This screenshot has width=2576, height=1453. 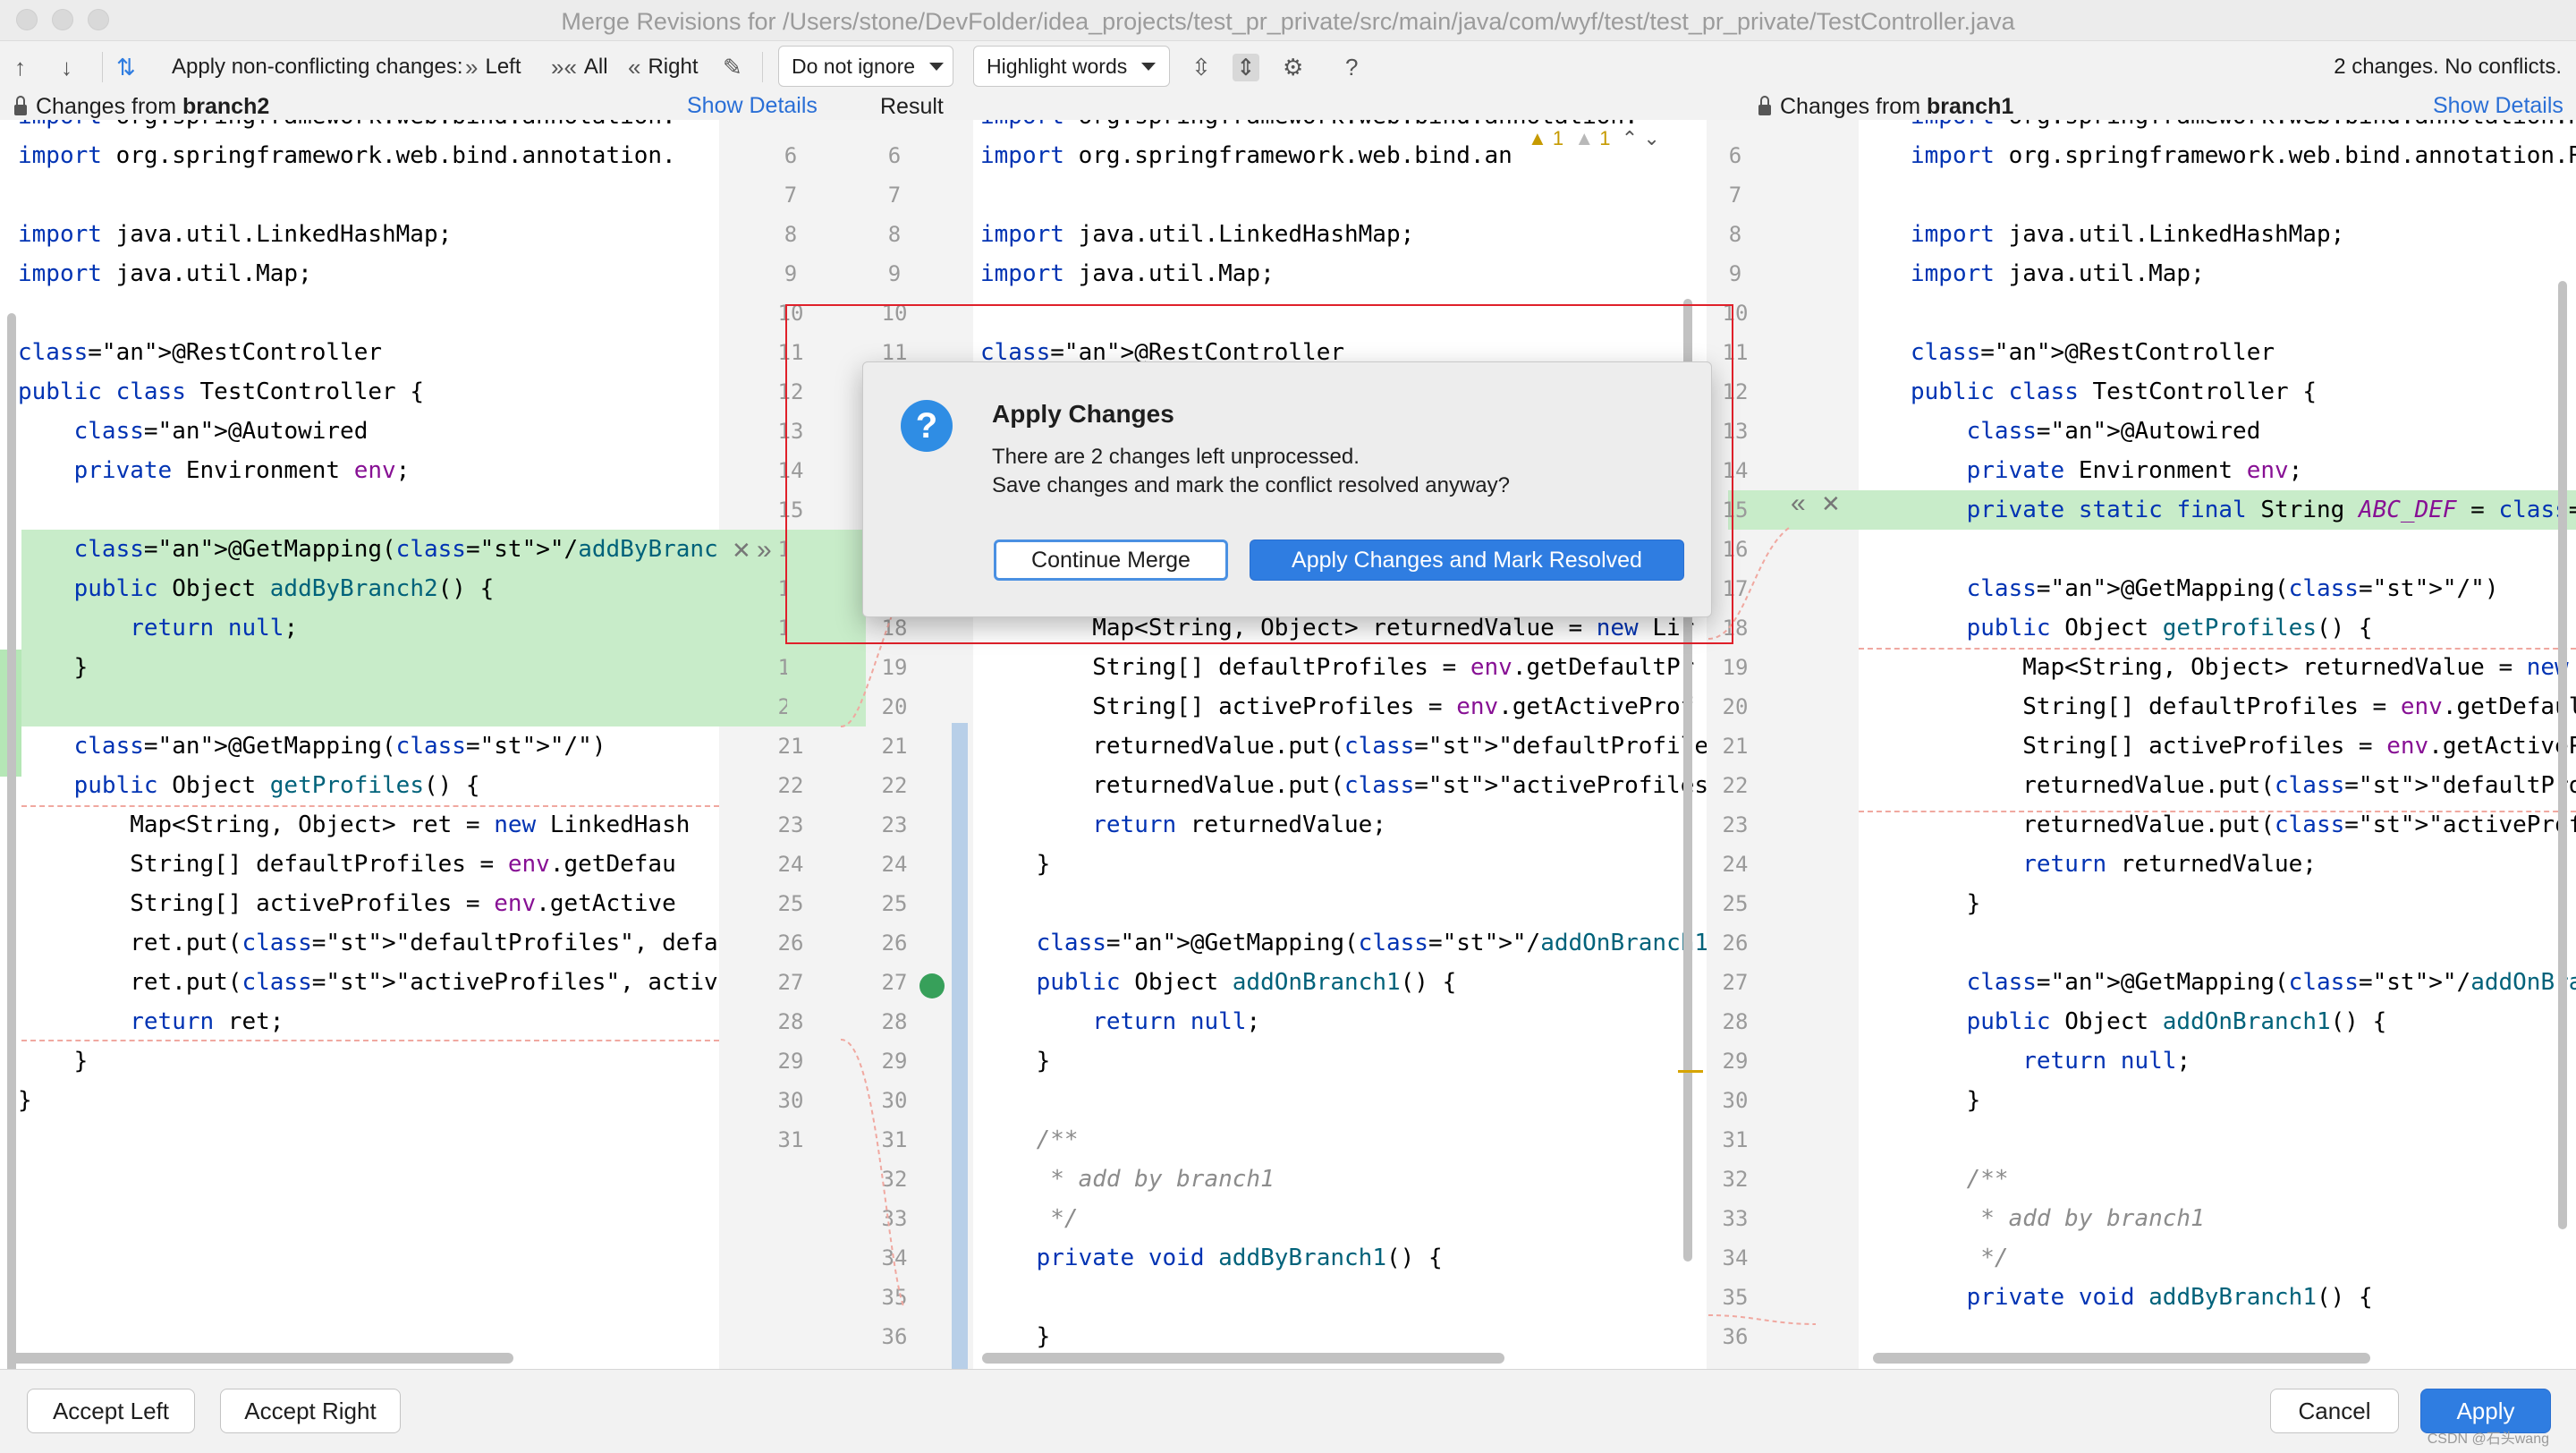 I want to click on apply-right-button: « Right, so click(x=663, y=67).